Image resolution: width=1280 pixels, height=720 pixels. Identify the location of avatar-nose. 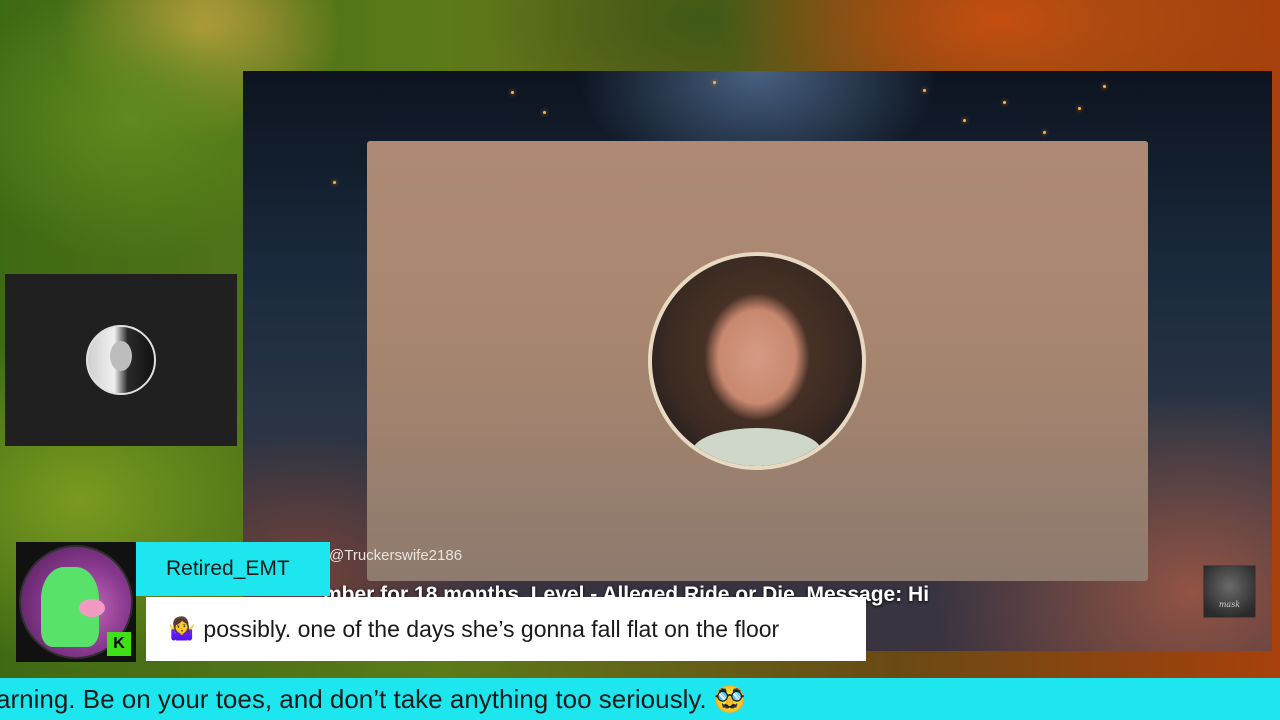
(92, 608).